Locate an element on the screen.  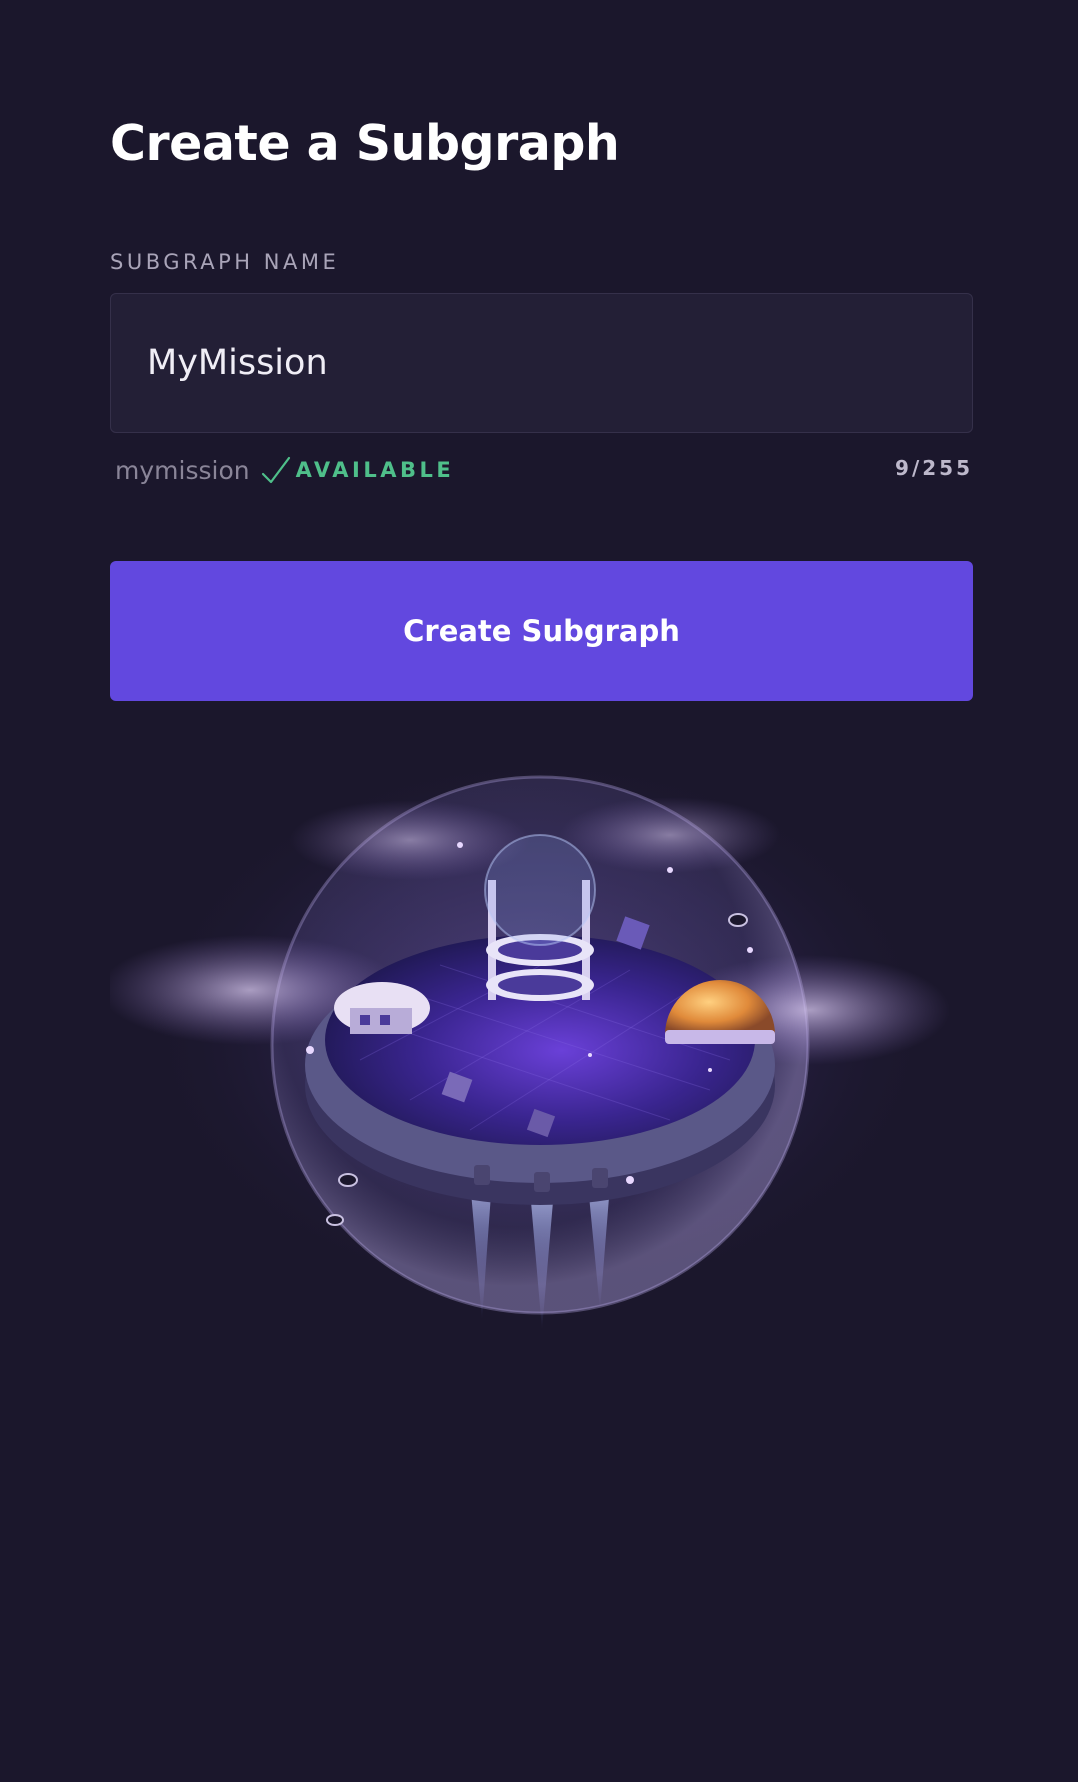
check-icon is located at coordinates (276, 470).